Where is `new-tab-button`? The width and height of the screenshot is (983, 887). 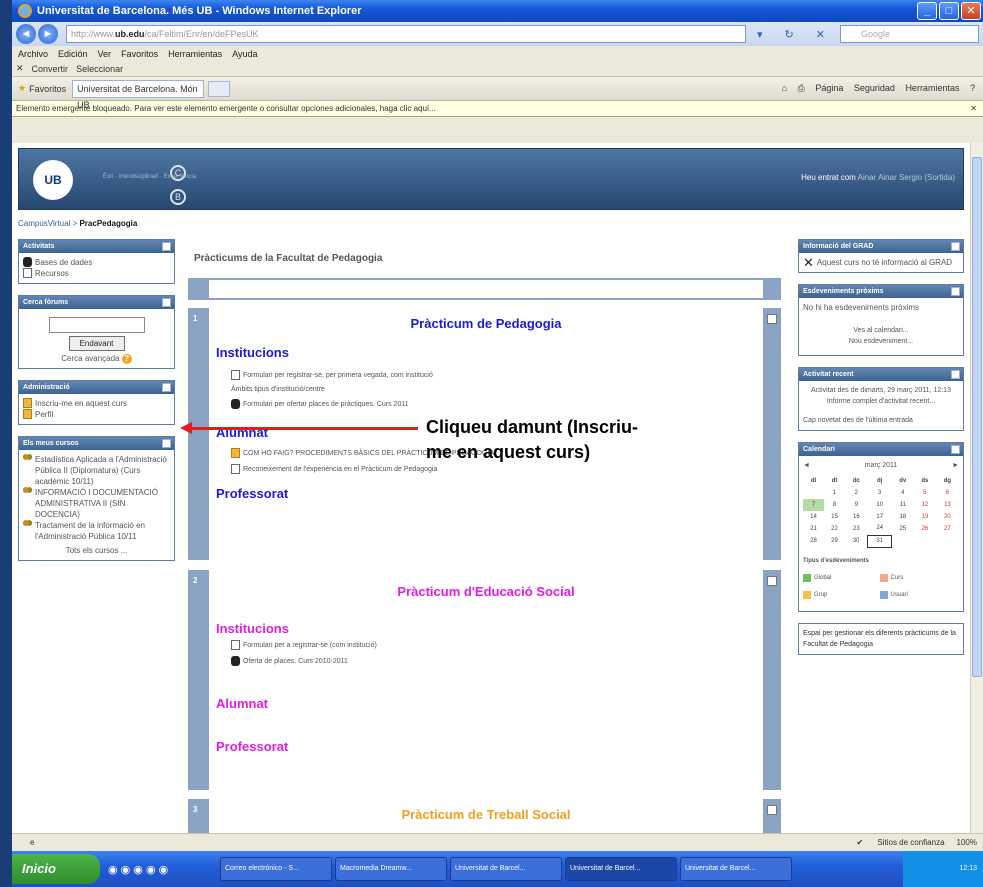 new-tab-button is located at coordinates (219, 88).